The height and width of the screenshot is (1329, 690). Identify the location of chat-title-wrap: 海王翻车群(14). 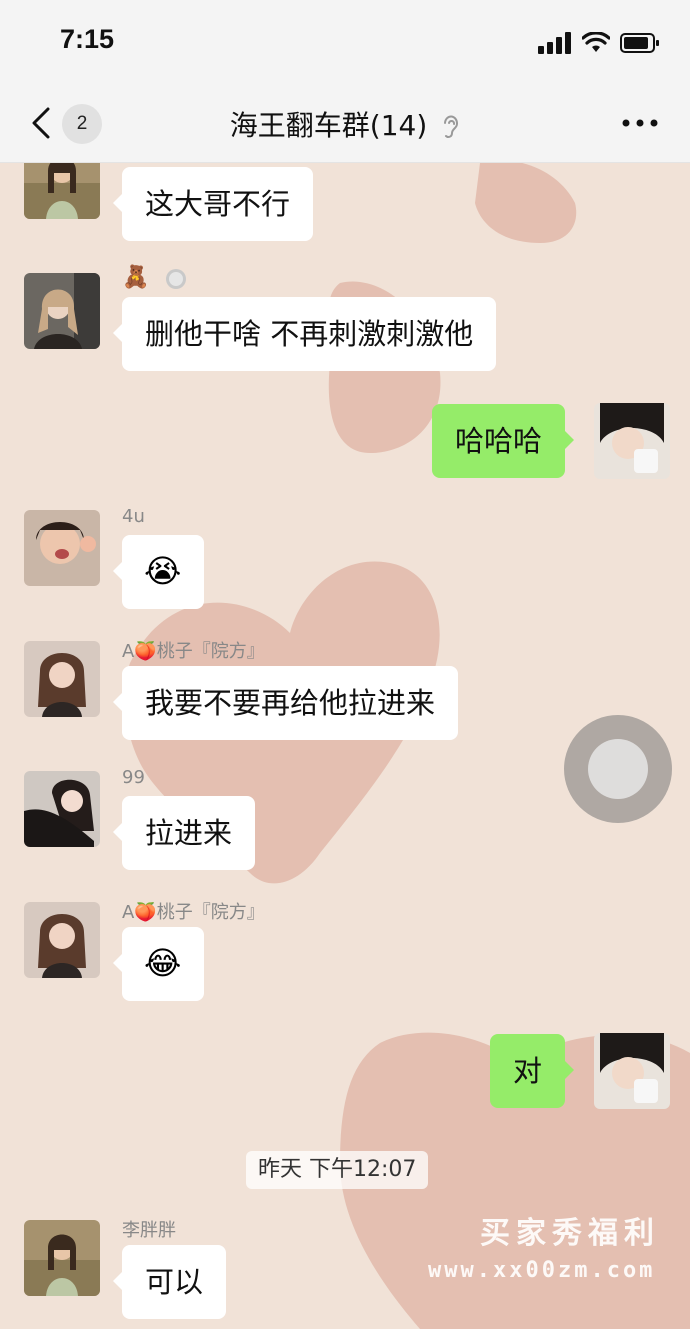
(345, 124).